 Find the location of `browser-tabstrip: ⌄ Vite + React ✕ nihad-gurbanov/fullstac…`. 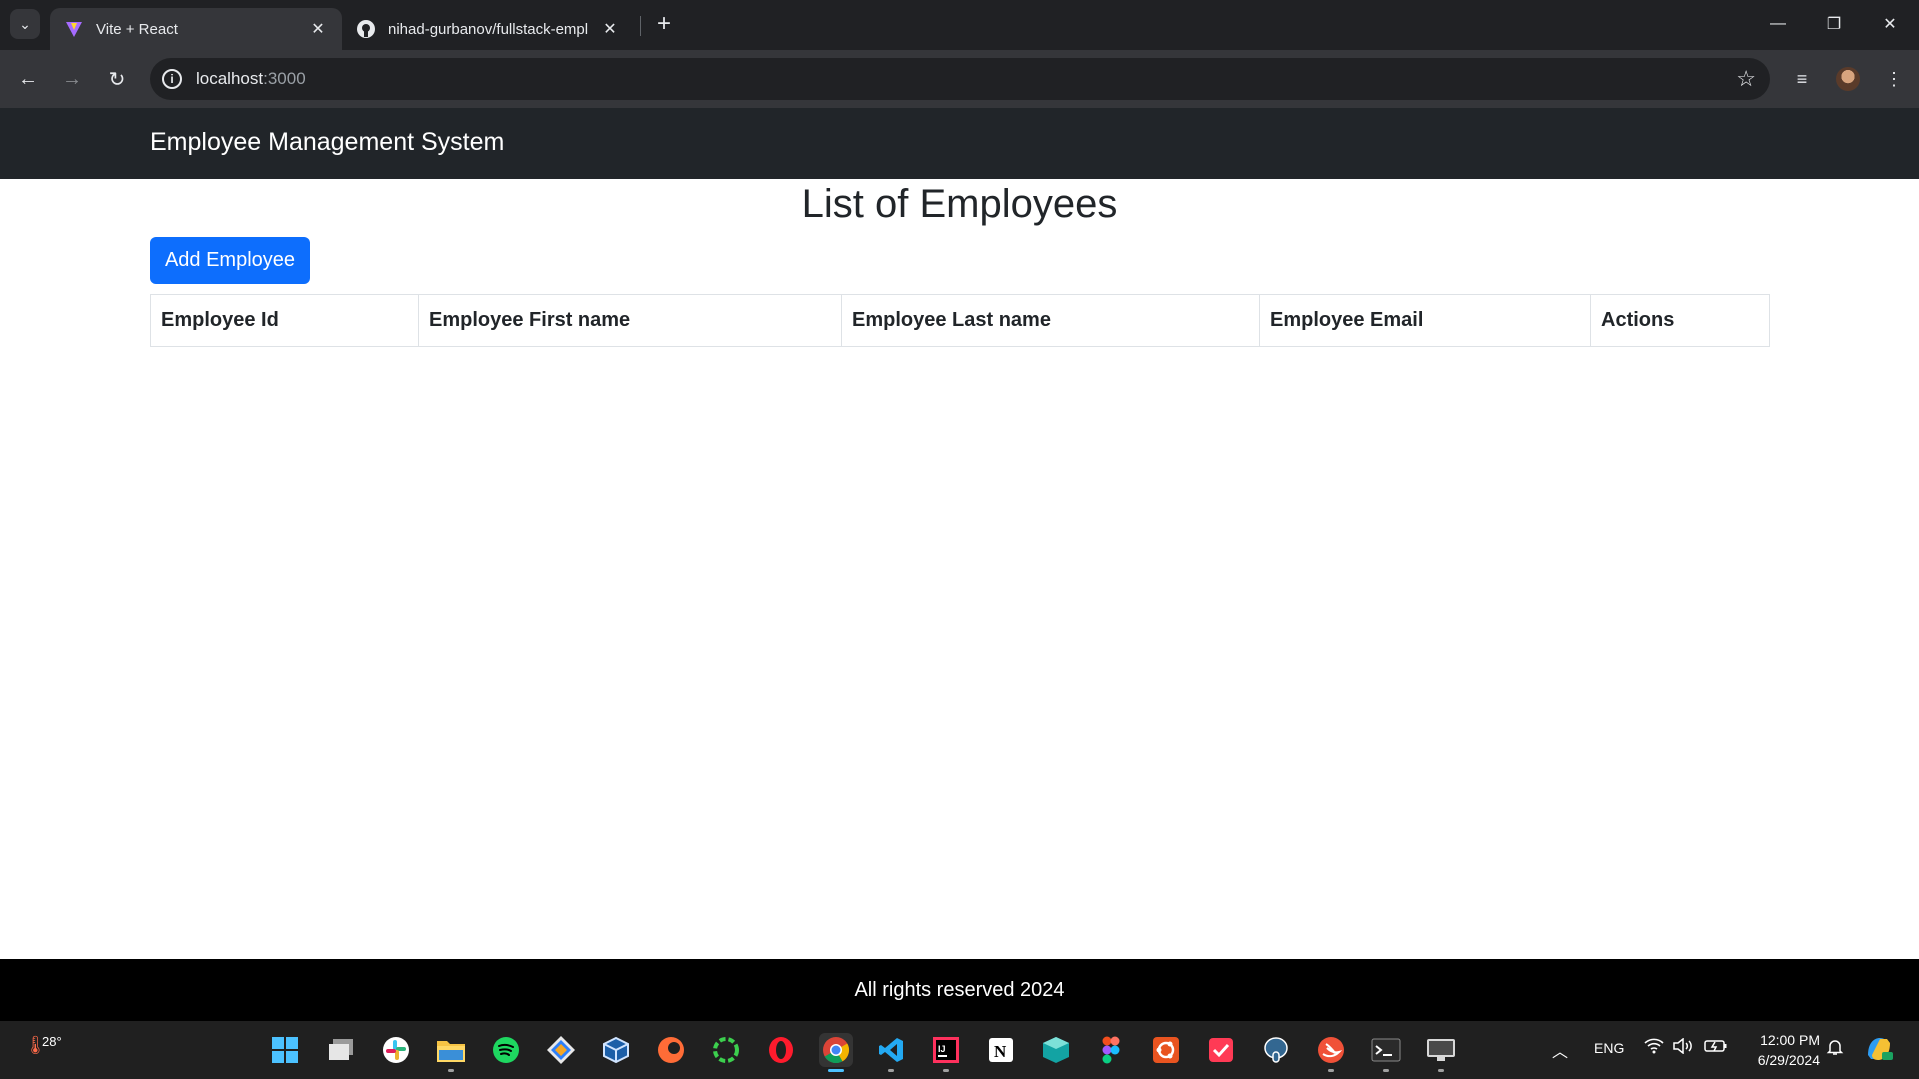

browser-tabstrip: ⌄ Vite + React ✕ nihad-gurbanov/fullstac… is located at coordinates (959, 25).